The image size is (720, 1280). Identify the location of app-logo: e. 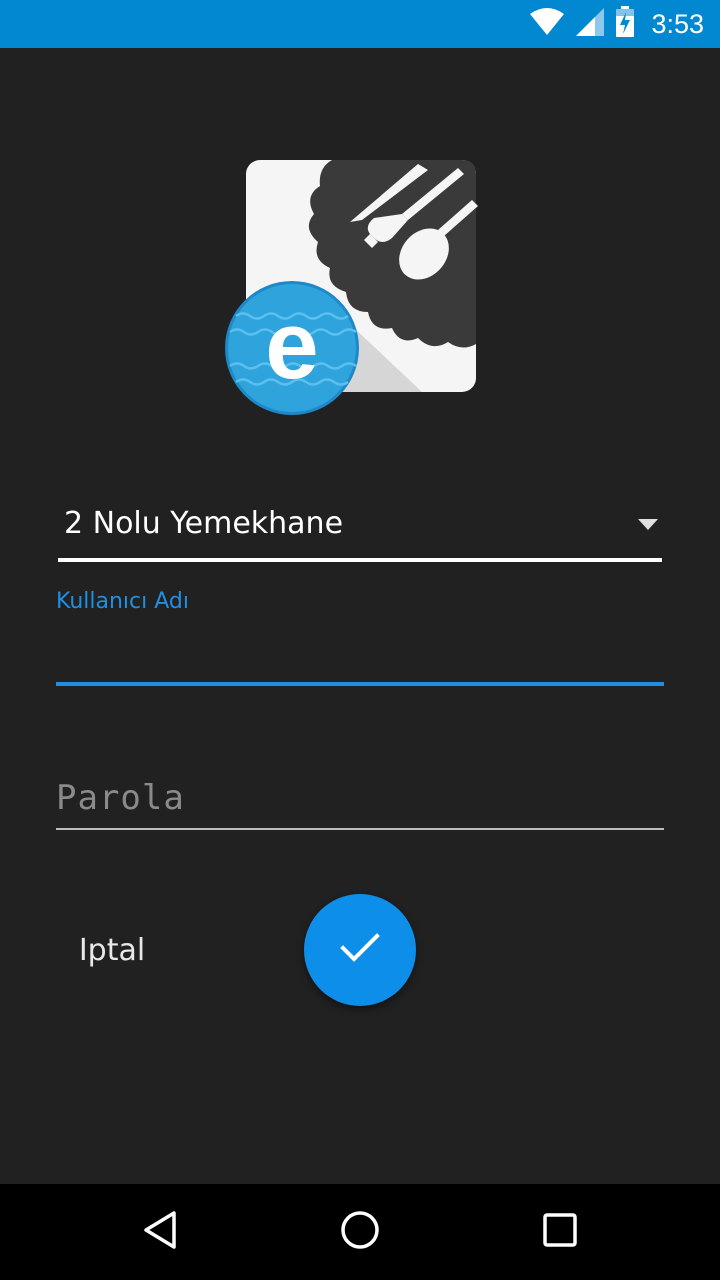
(351, 287).